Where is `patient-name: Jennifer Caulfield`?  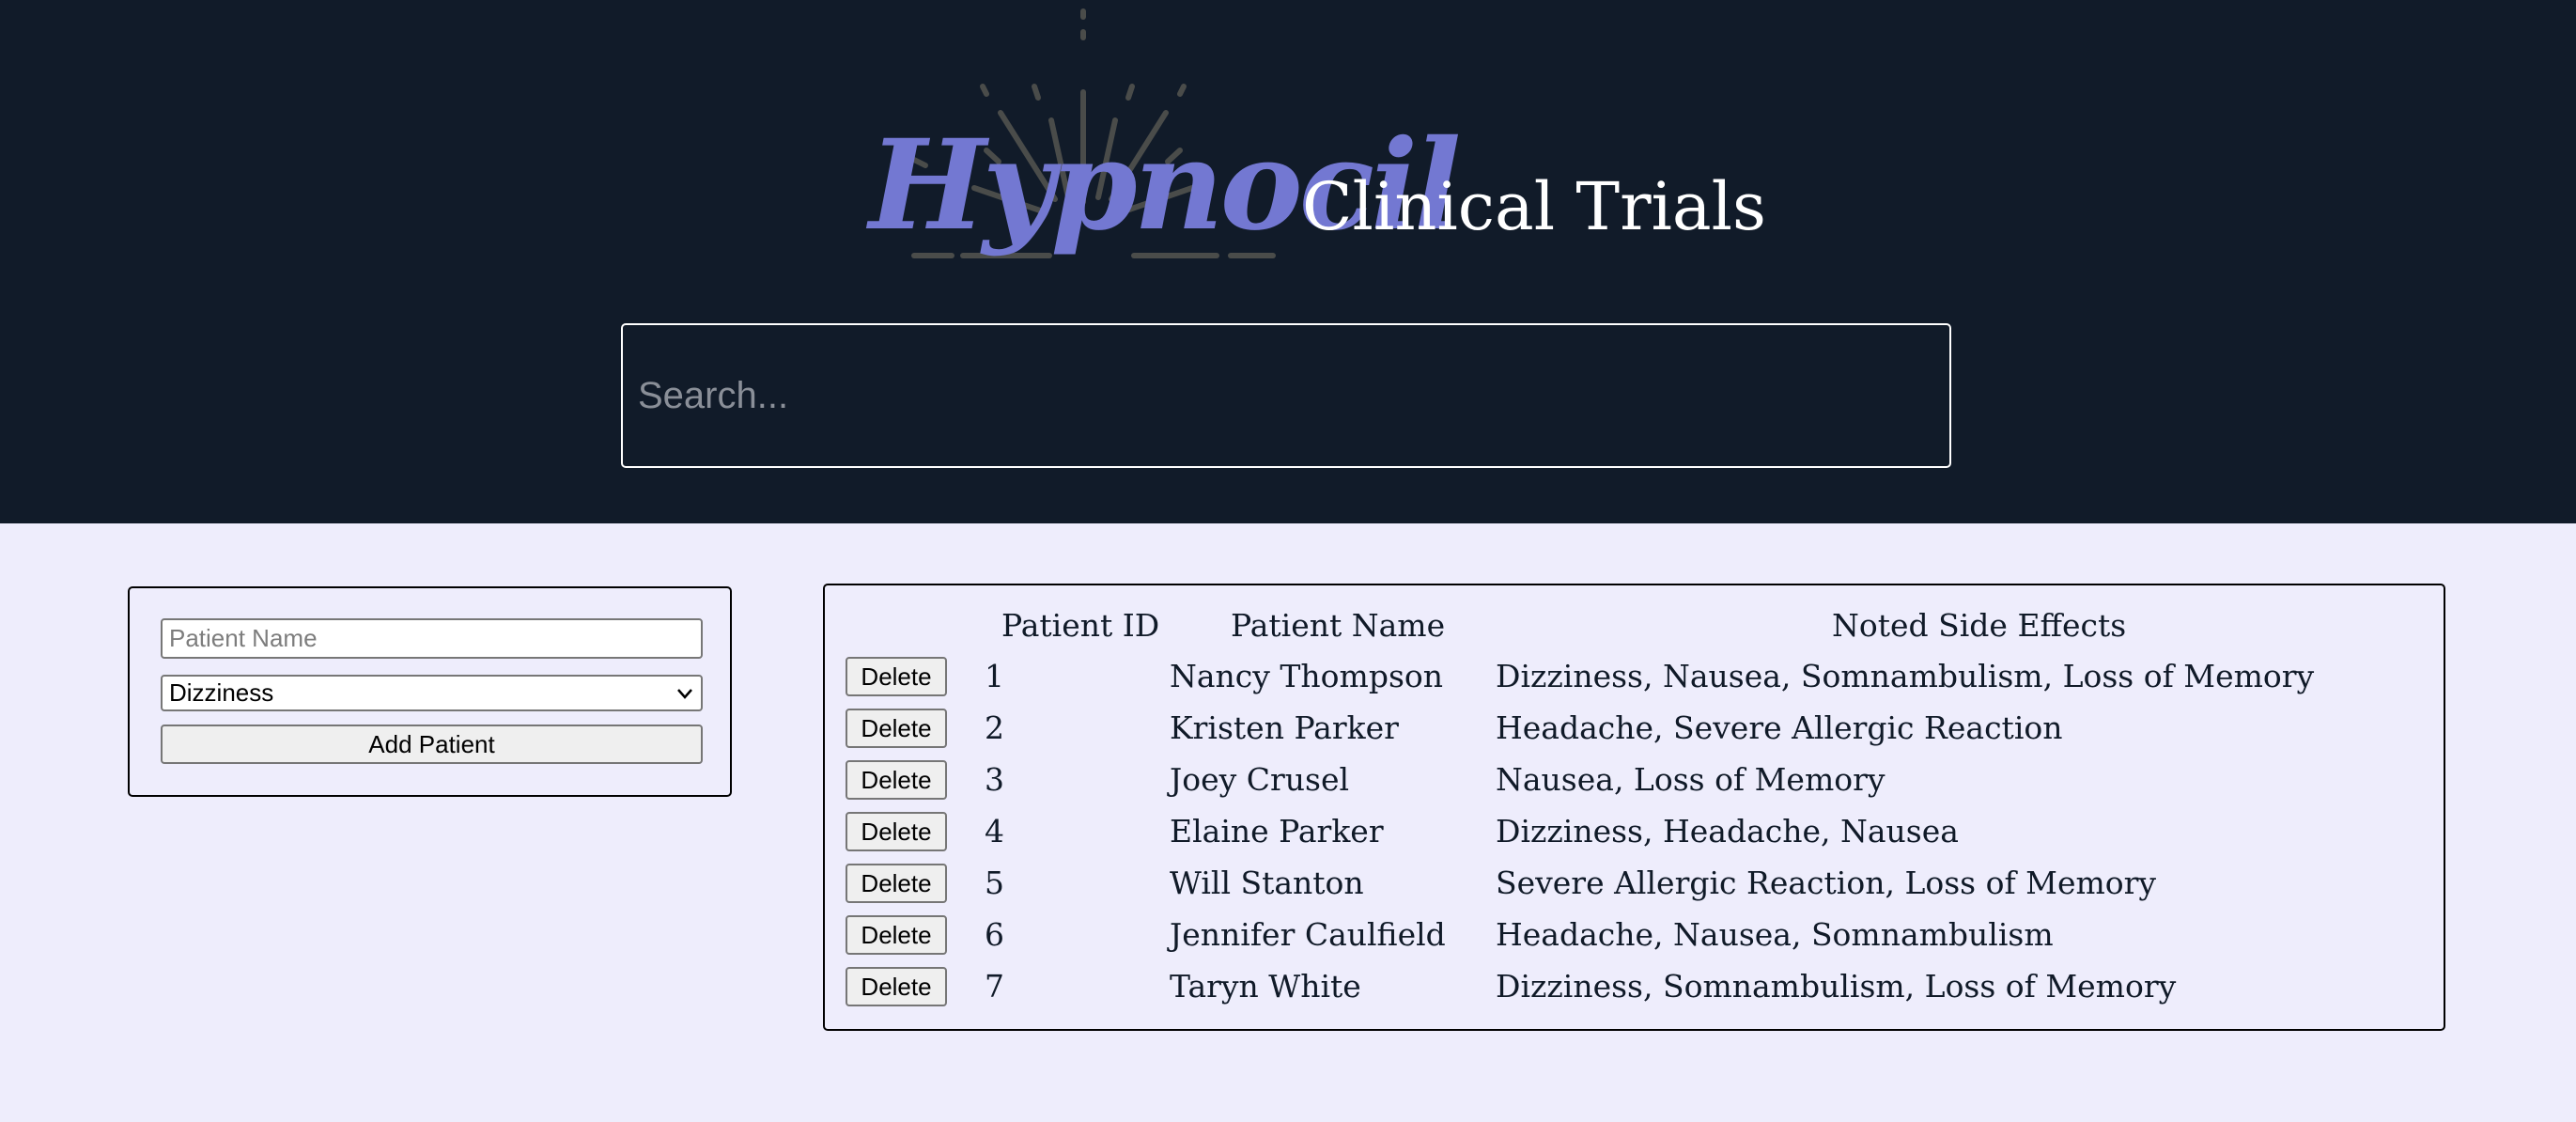
patient-name: Jennifer Caulfield is located at coordinates (1308, 934).